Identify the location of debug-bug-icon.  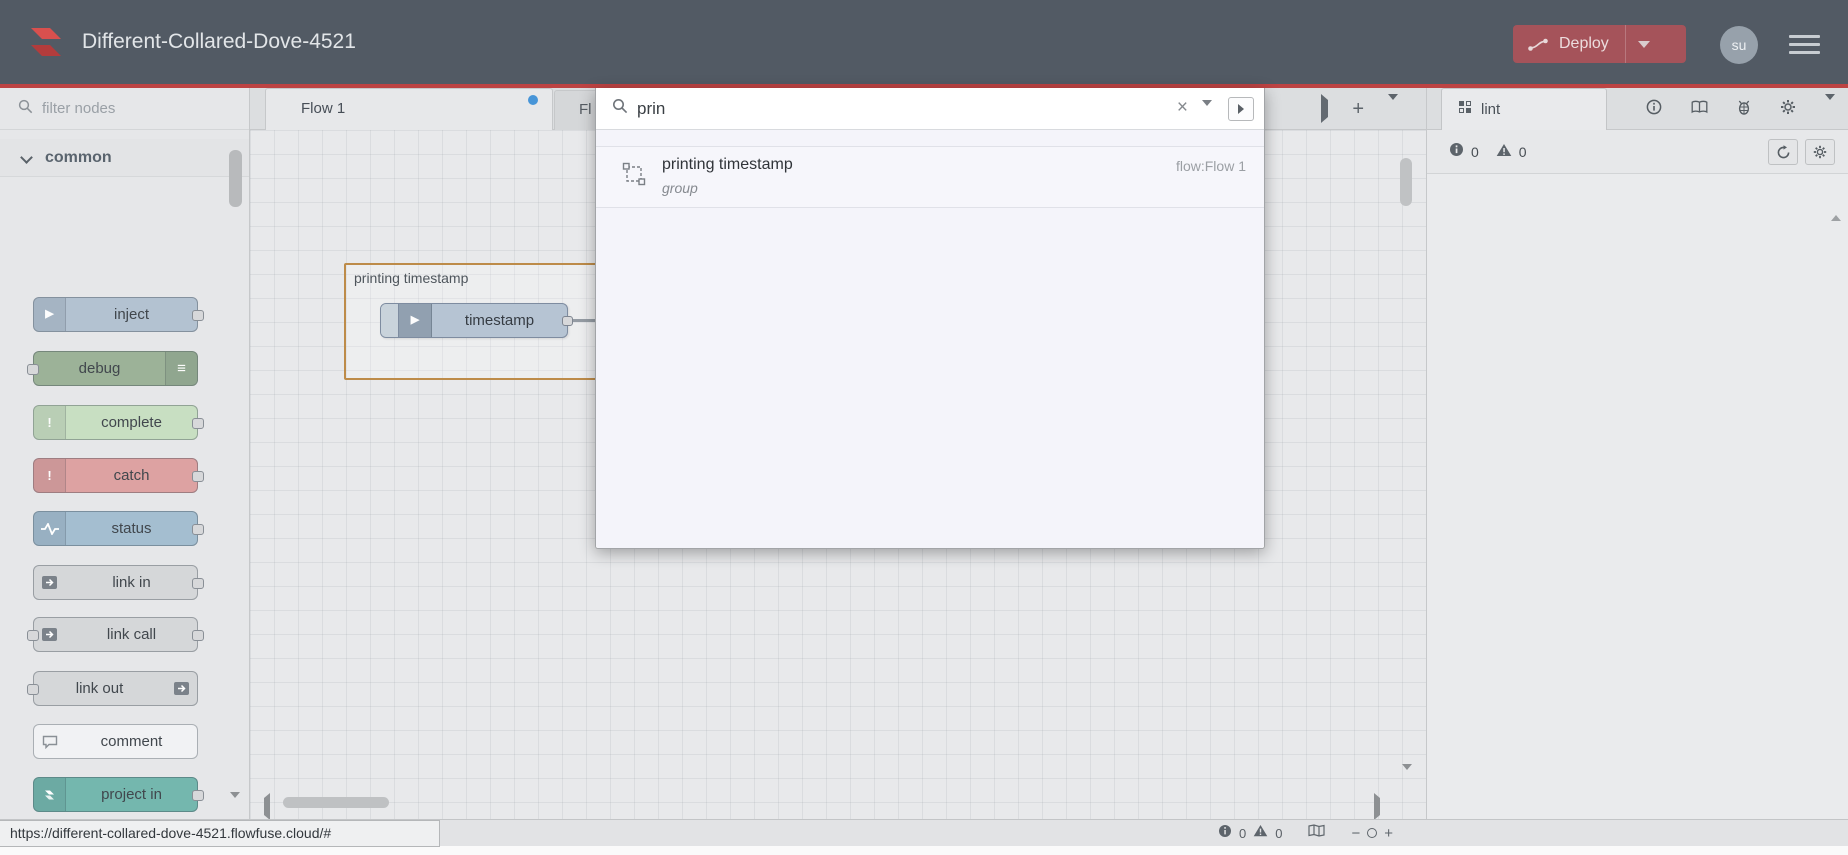
(1744, 109).